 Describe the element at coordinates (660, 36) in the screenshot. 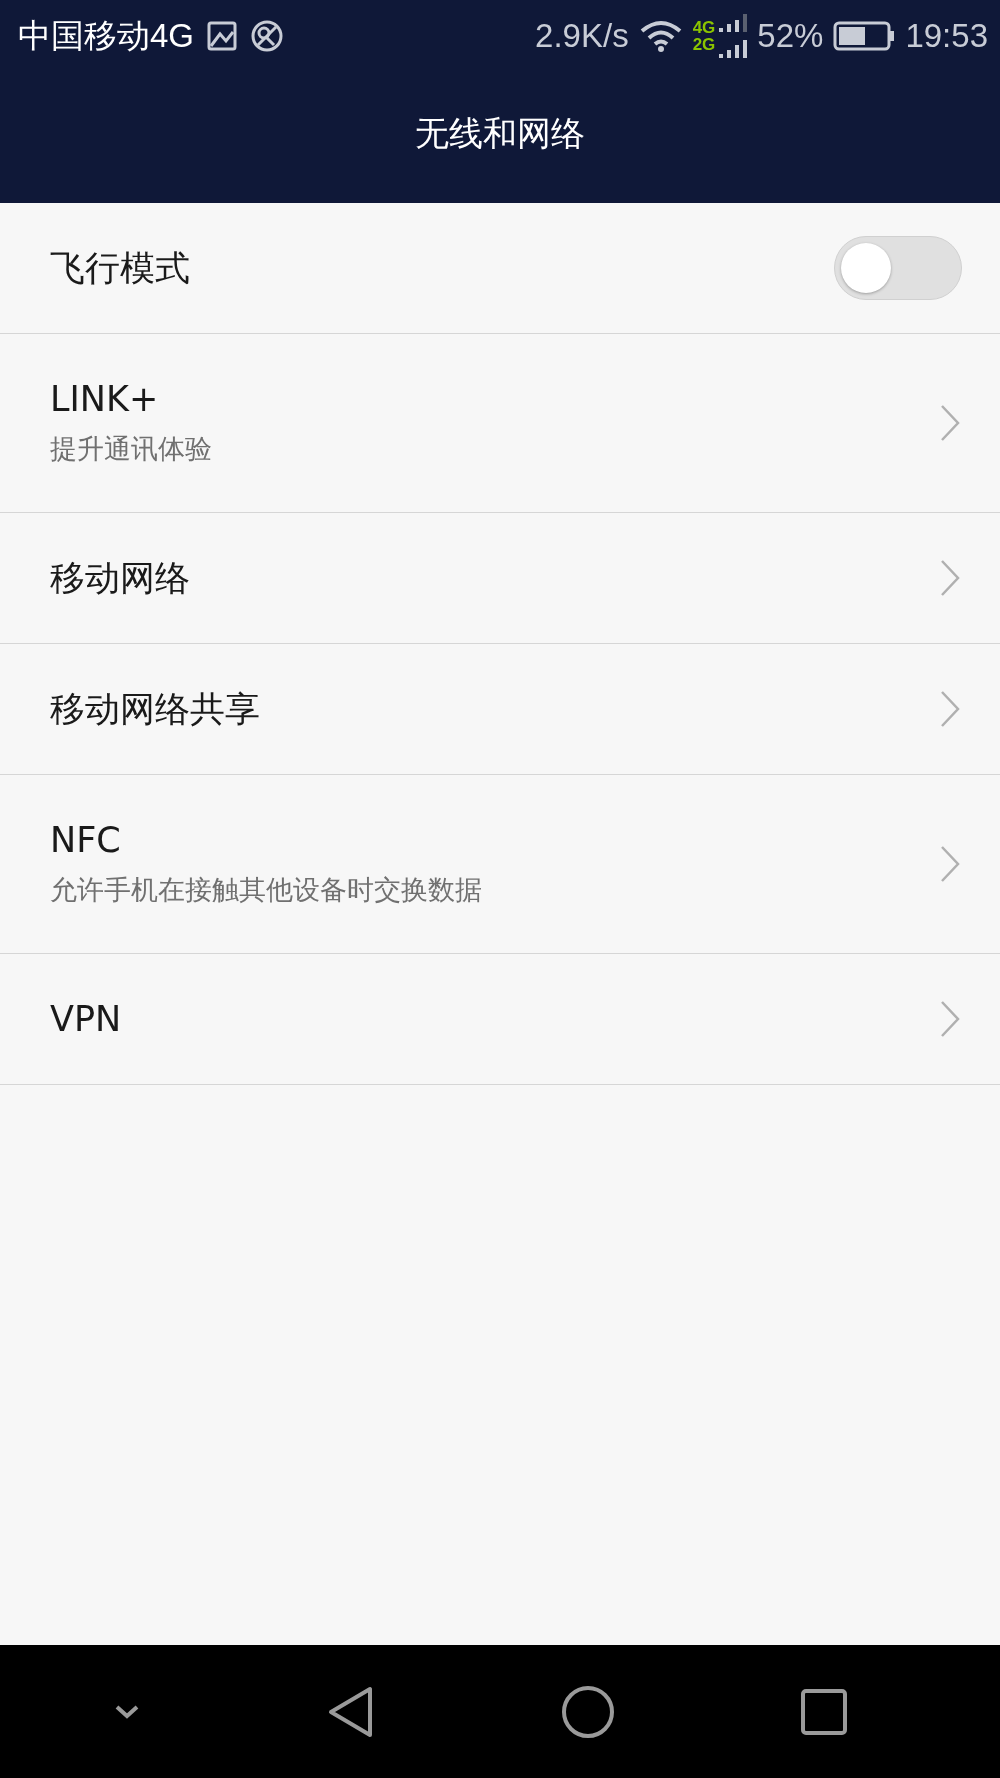

I see `wifi-icon` at that location.